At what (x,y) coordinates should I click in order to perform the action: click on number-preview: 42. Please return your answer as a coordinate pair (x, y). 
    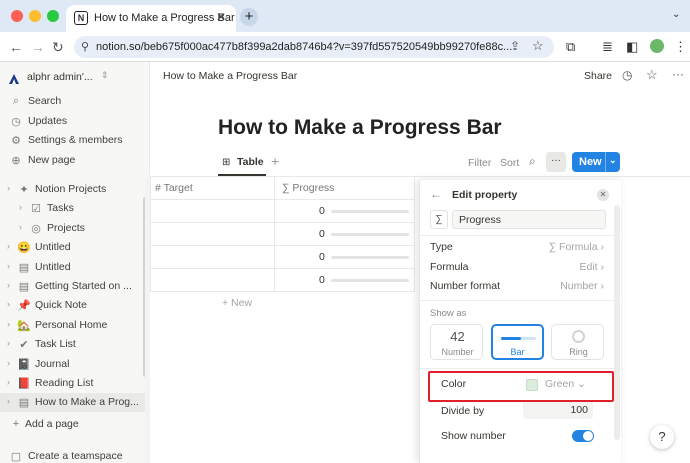
    Looking at the image, I should click on (457, 336).